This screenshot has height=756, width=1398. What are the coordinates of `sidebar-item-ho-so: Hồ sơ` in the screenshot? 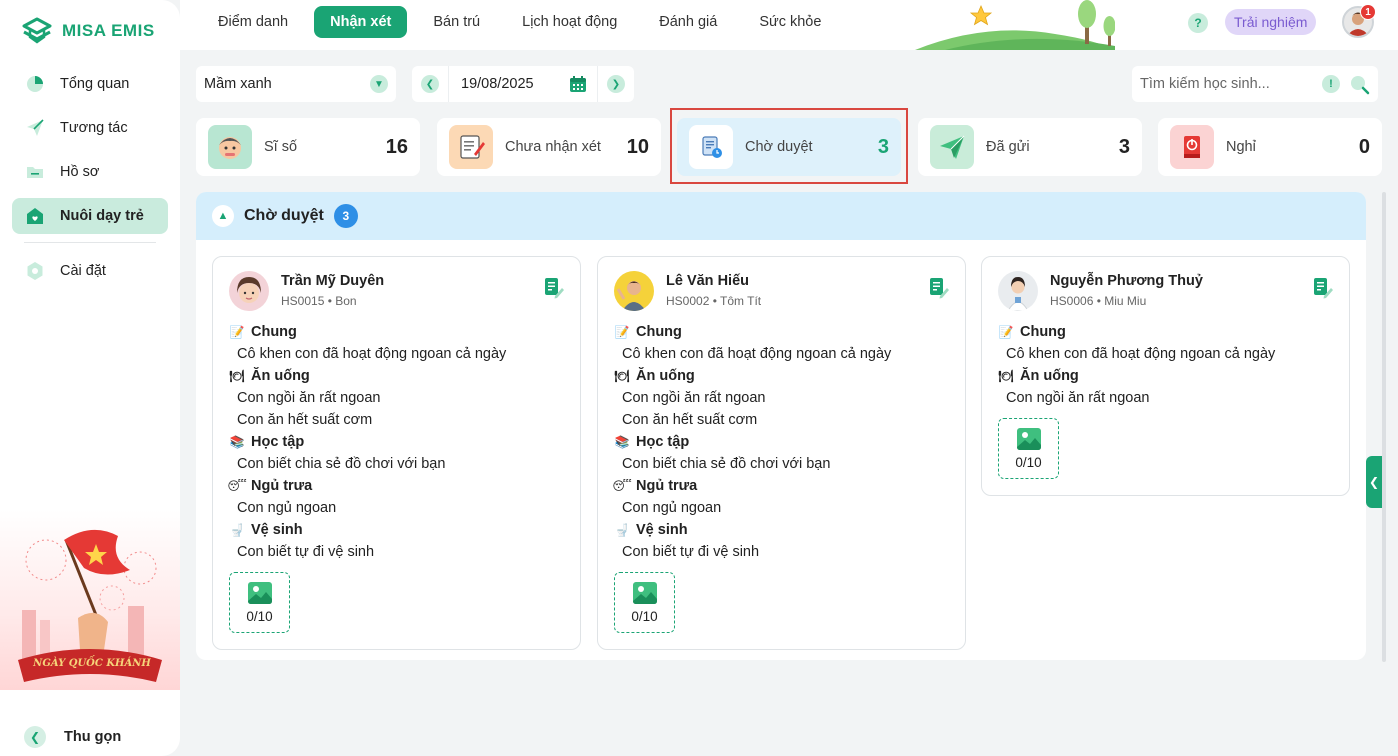 It's located at (90, 172).